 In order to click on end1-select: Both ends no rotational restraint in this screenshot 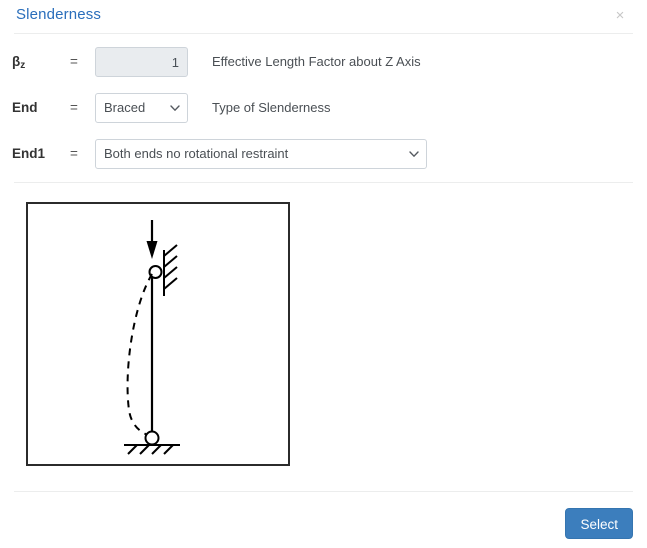, I will do `click(261, 154)`.